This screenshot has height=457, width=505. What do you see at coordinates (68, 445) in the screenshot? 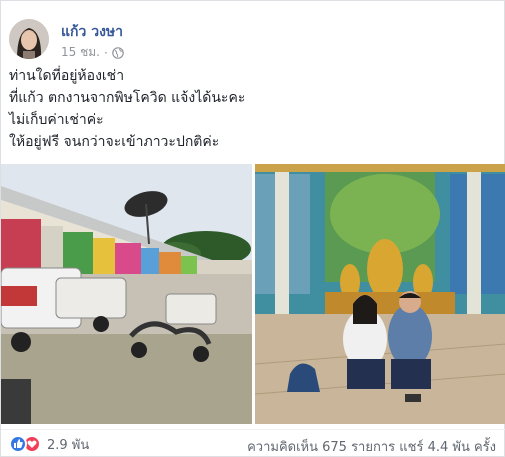
I see `reaction-count: 2.9 พัน` at bounding box center [68, 445].